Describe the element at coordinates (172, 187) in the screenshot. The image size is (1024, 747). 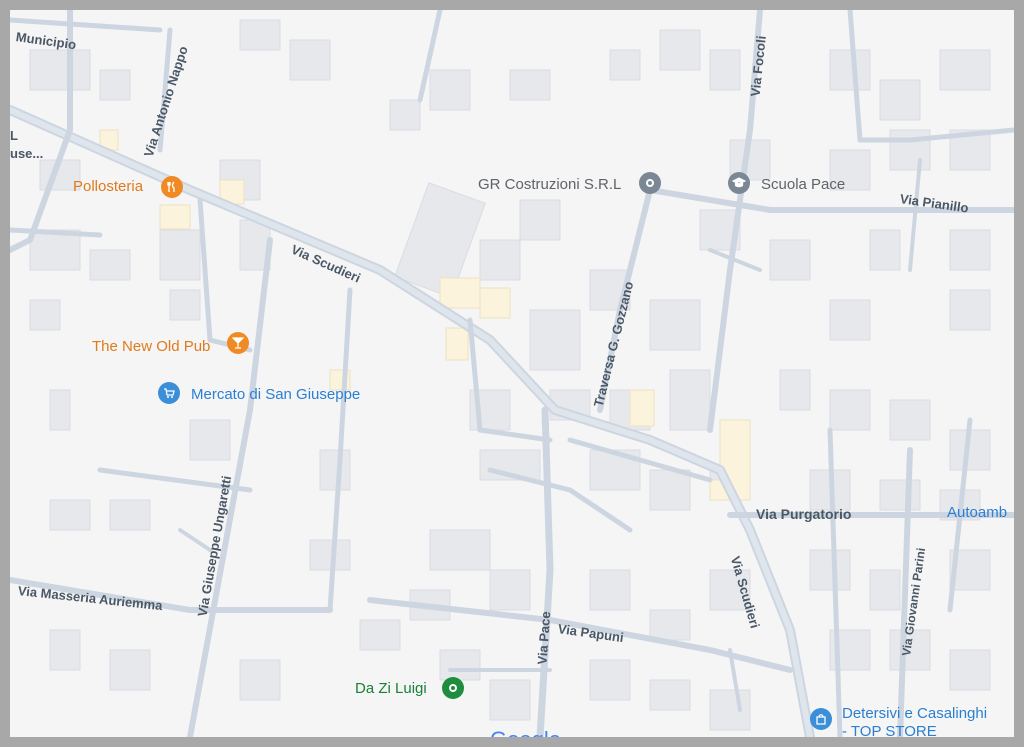
I see `restaurant-icon` at that location.